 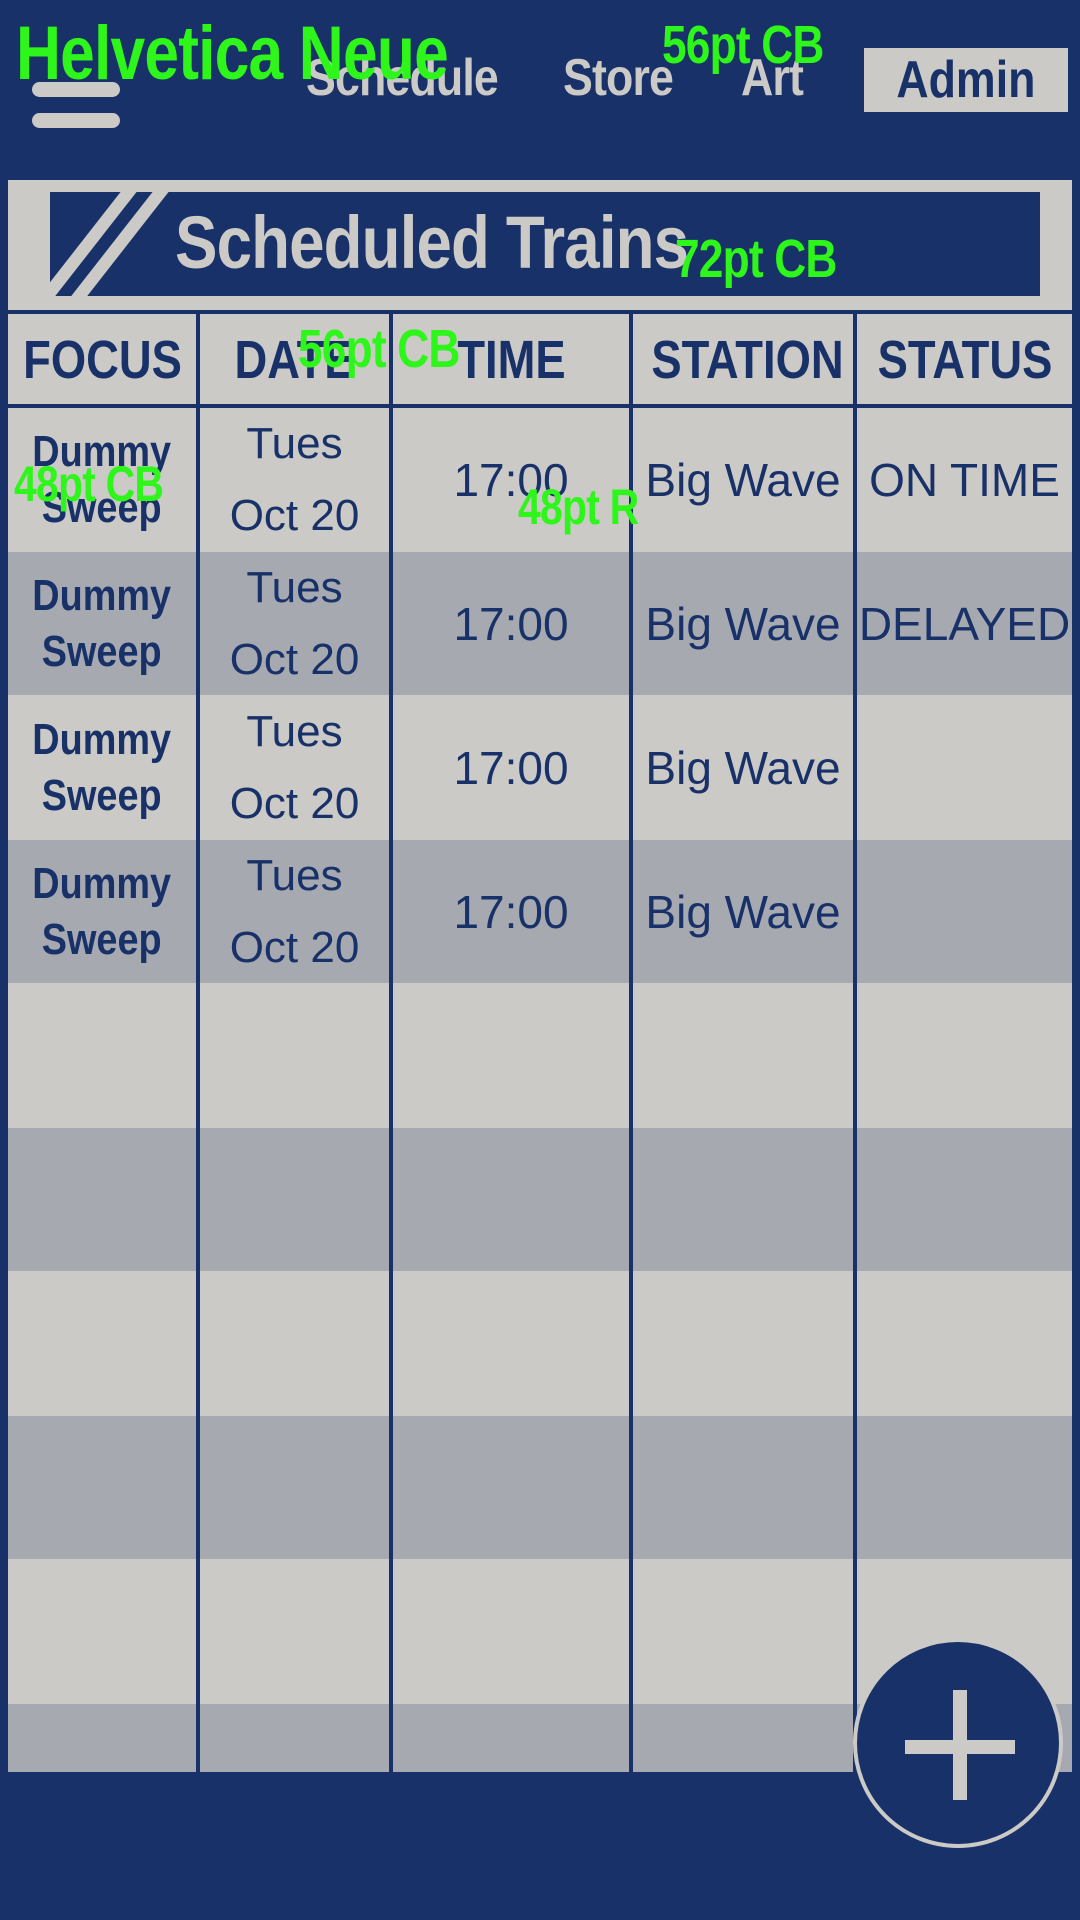 I want to click on table-row-4-date: Tues Oct 20, so click(x=294, y=911).